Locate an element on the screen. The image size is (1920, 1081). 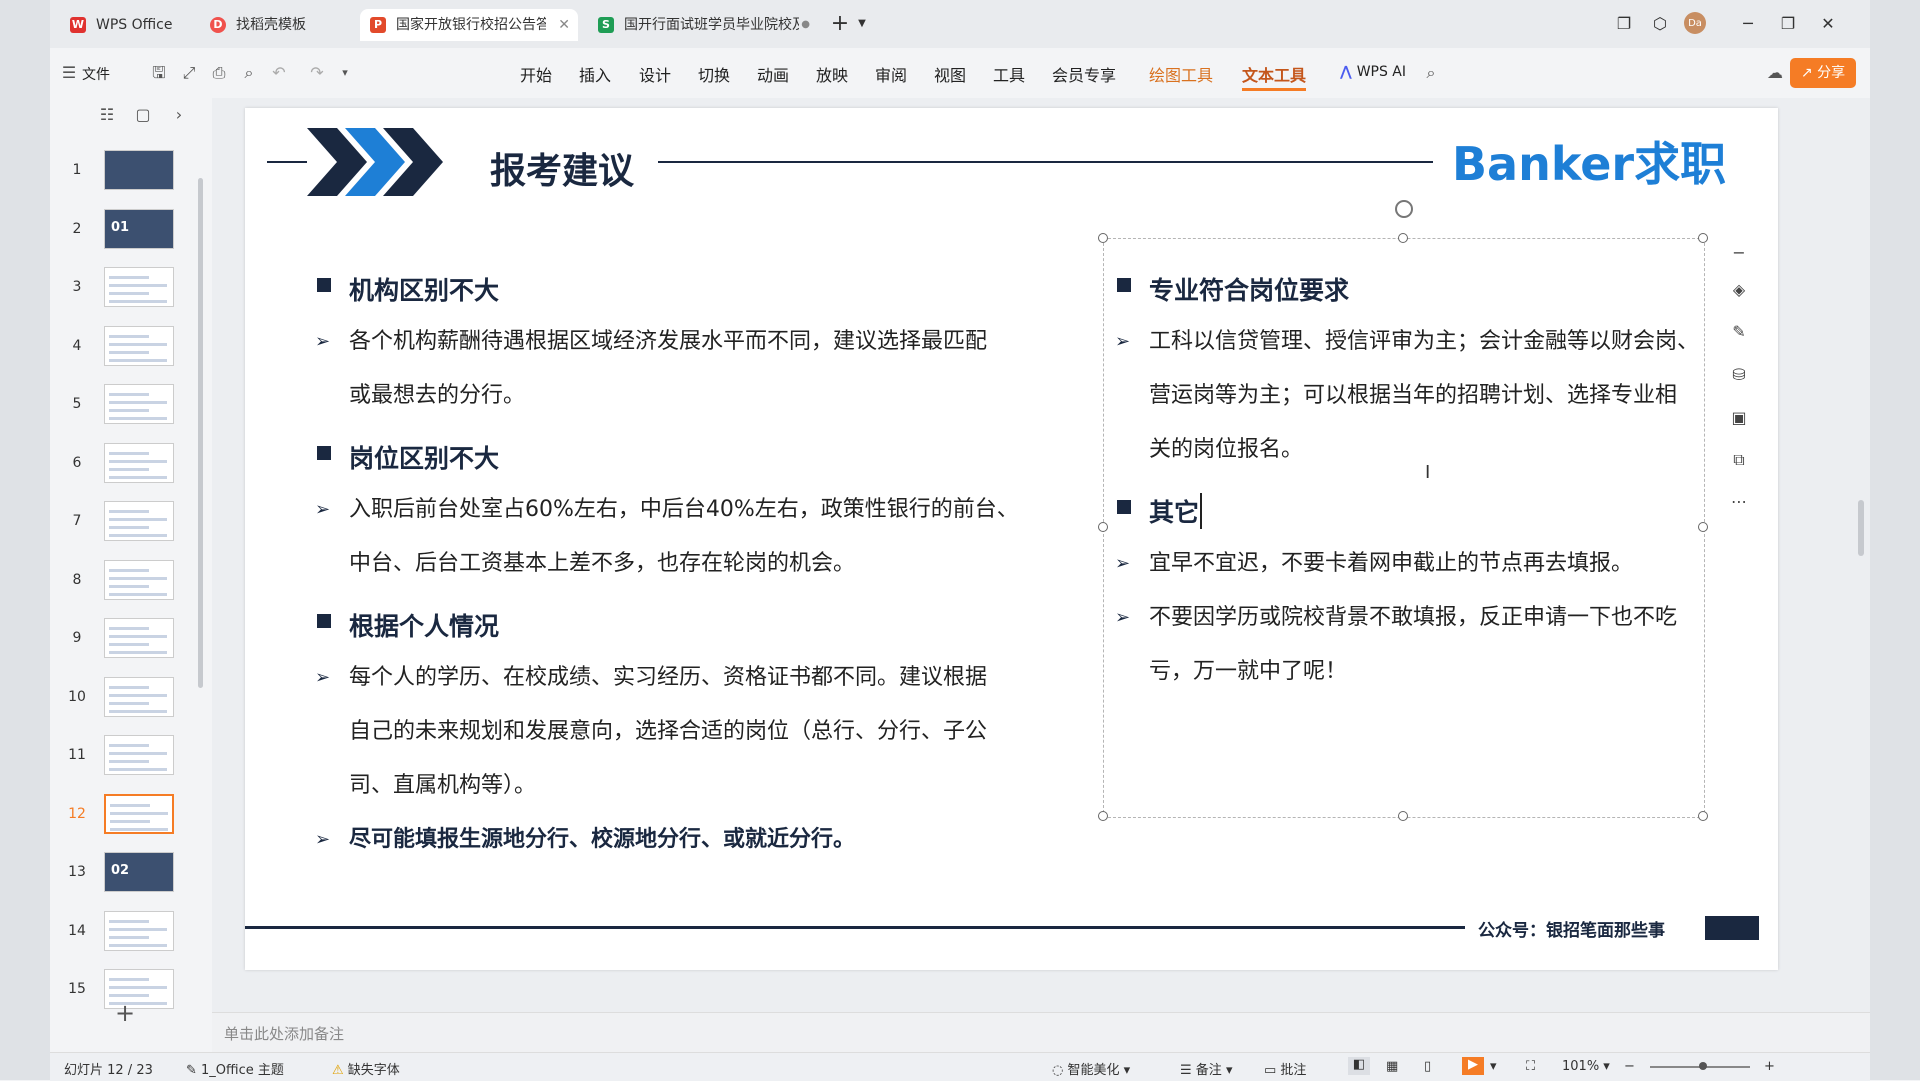
fit-window-icon: ⛶ is located at coordinates (1530, 1066).